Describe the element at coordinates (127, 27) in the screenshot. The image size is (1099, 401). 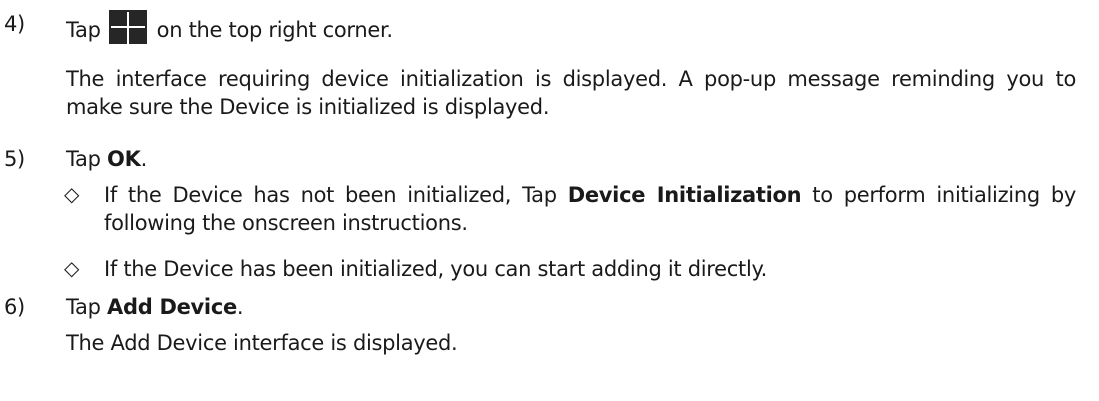
I see `plus-icon` at that location.